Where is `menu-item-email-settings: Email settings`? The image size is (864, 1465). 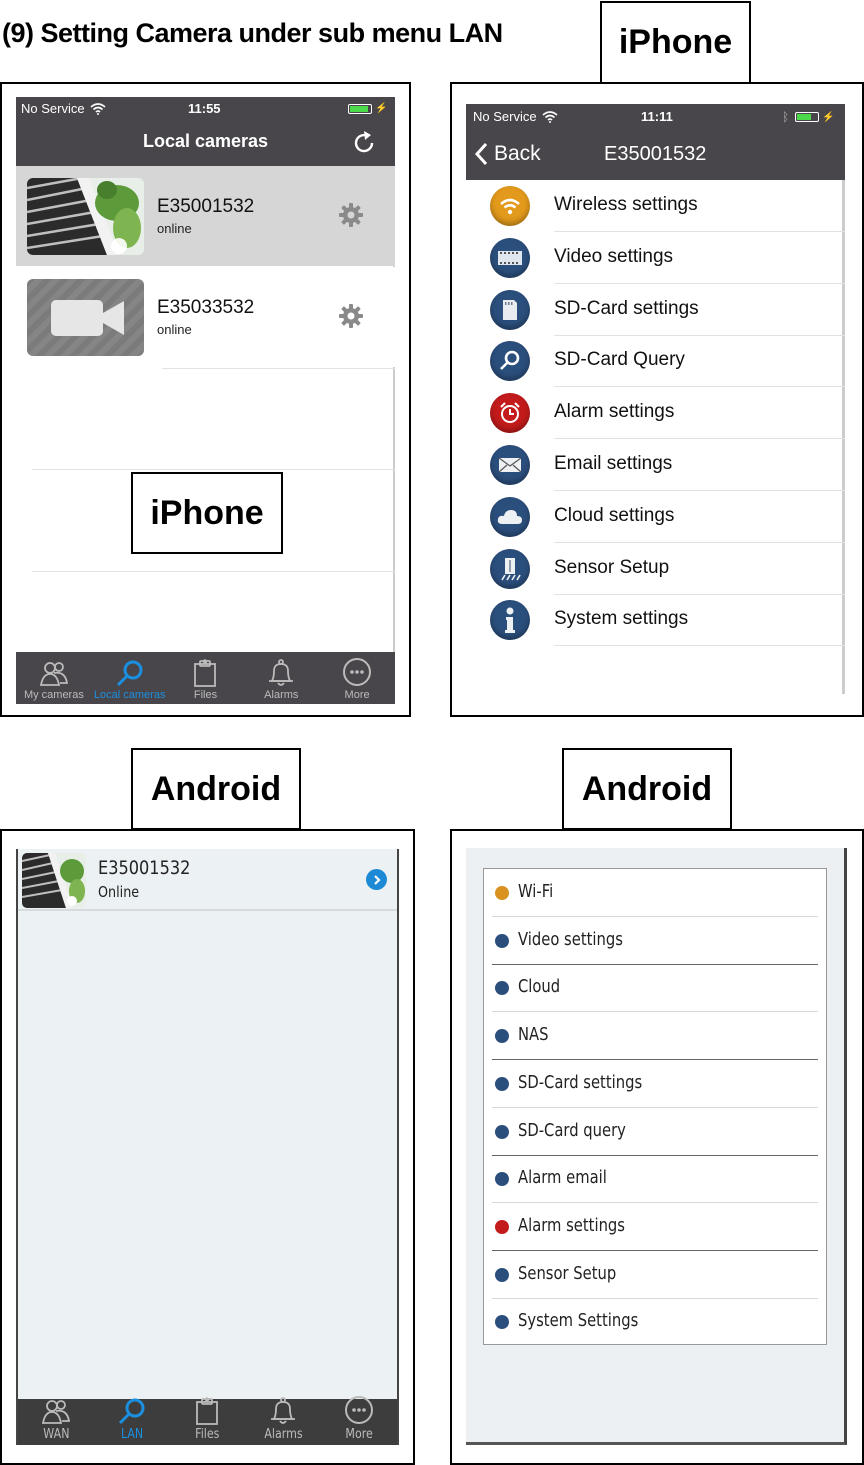
menu-item-email-settings: Email settings is located at coordinates (655, 465).